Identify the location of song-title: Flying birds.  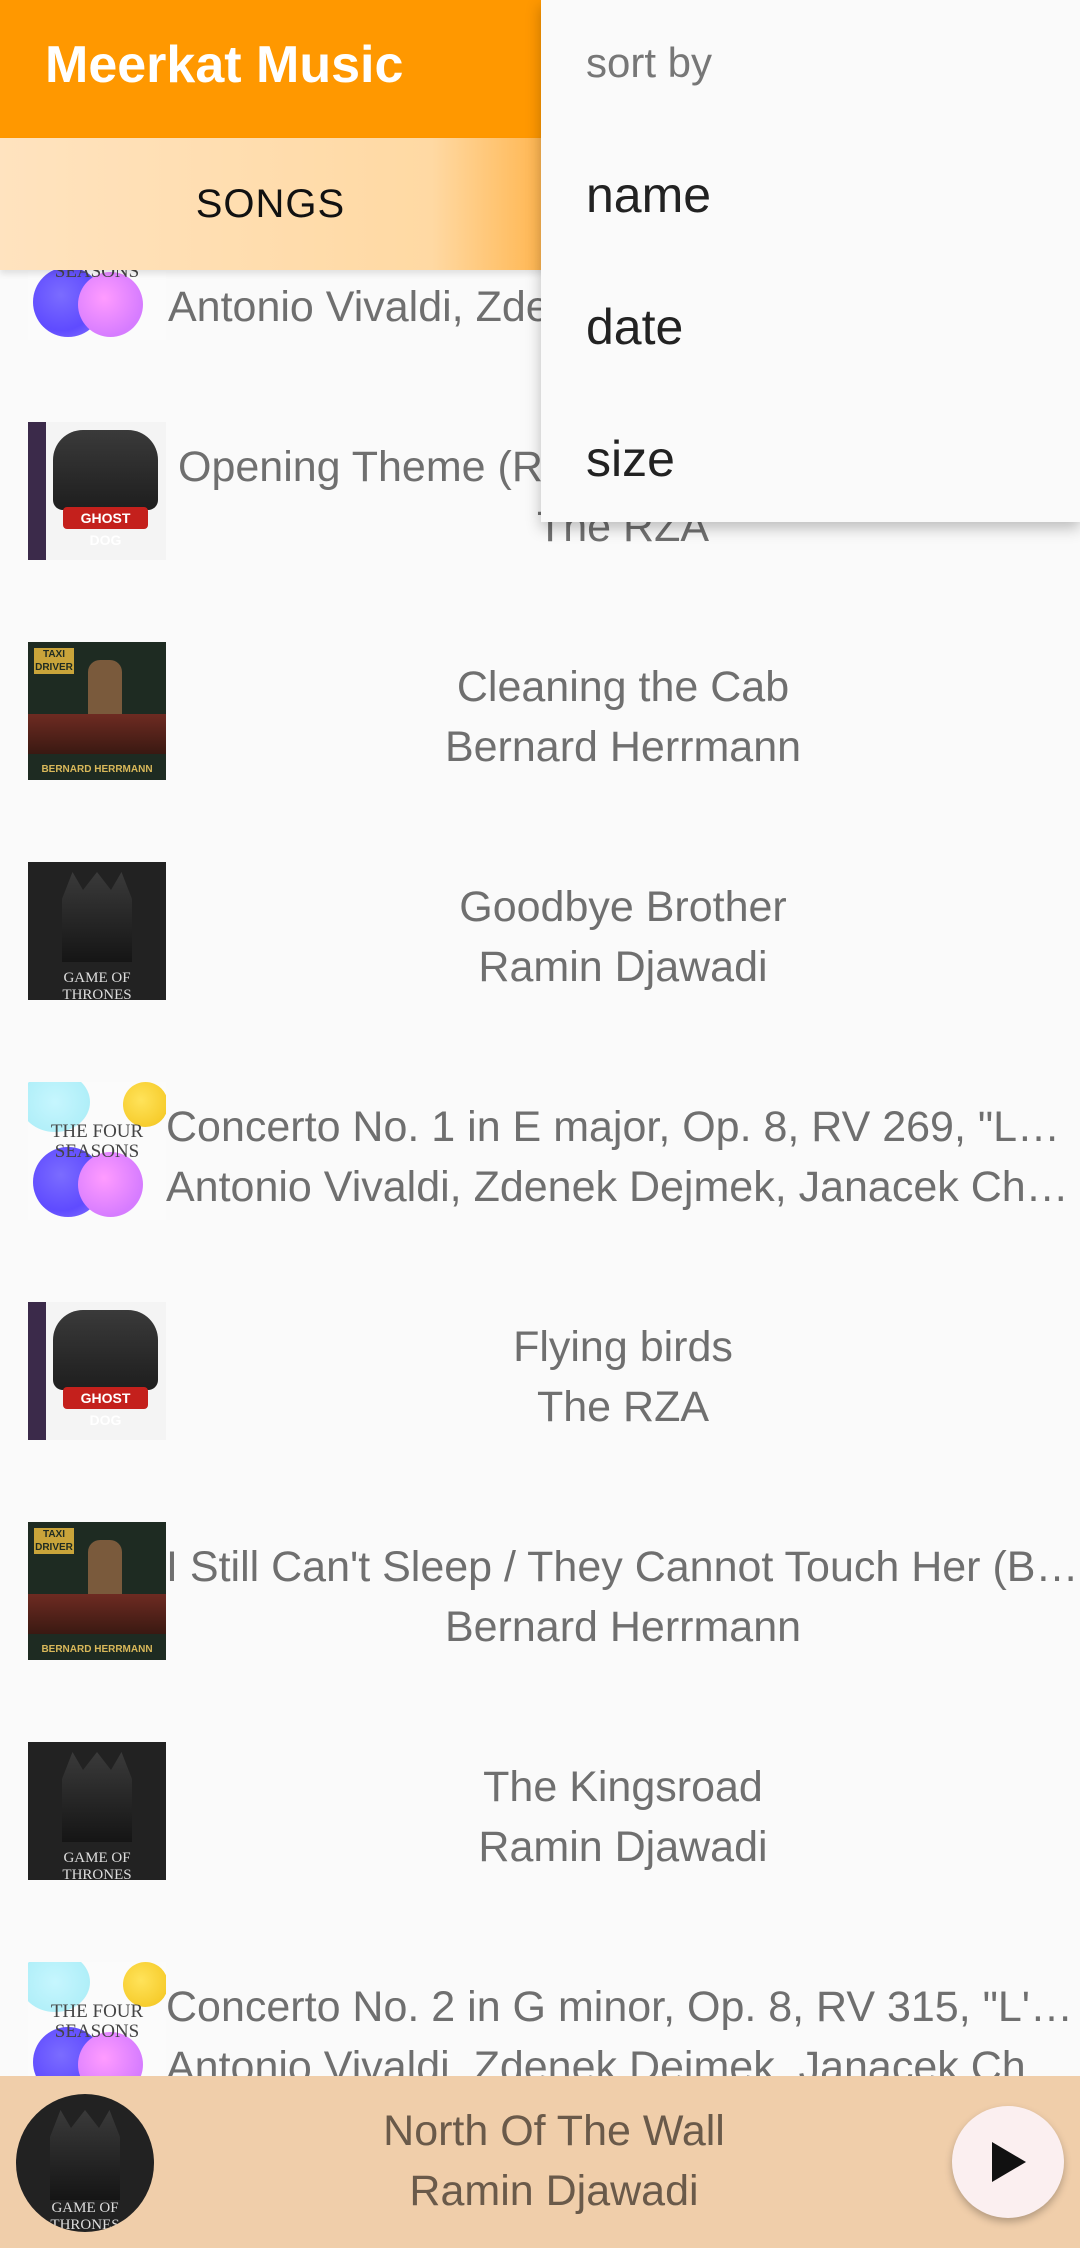
(623, 1347).